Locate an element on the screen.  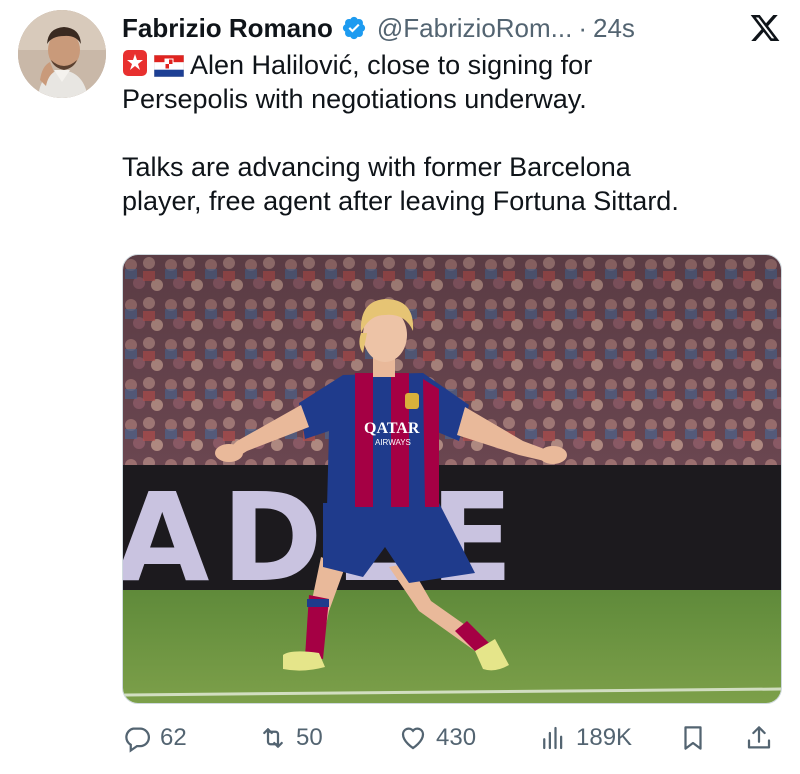
repost-icon is located at coordinates (273, 738).